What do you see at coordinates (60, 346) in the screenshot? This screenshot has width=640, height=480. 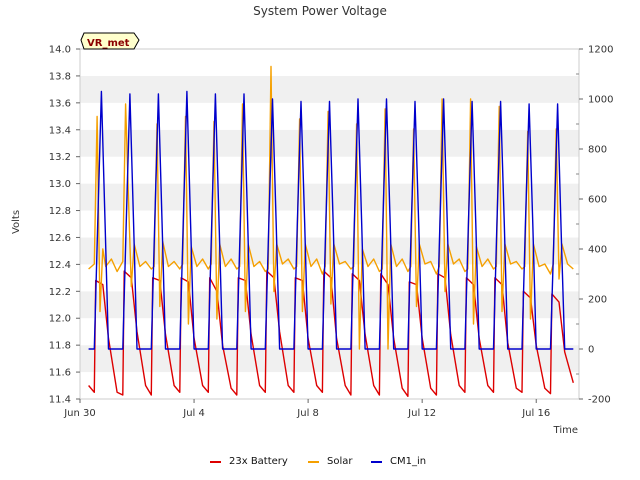 I see `left-tick-label: 11.8` at bounding box center [60, 346].